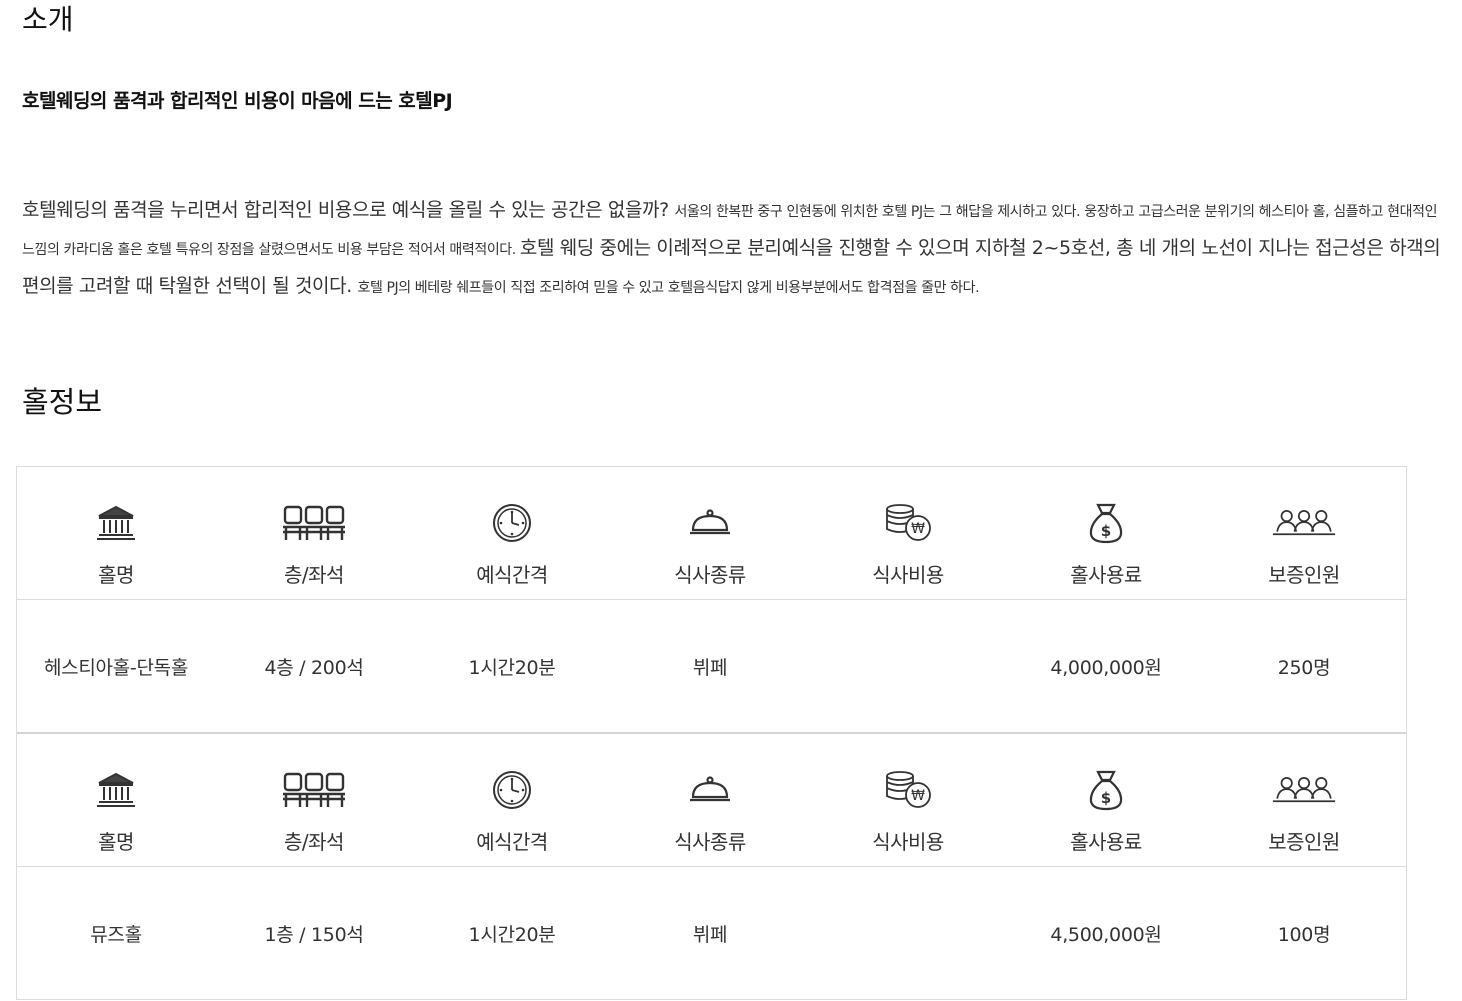  I want to click on guarantee-value: 250명, so click(1304, 667).